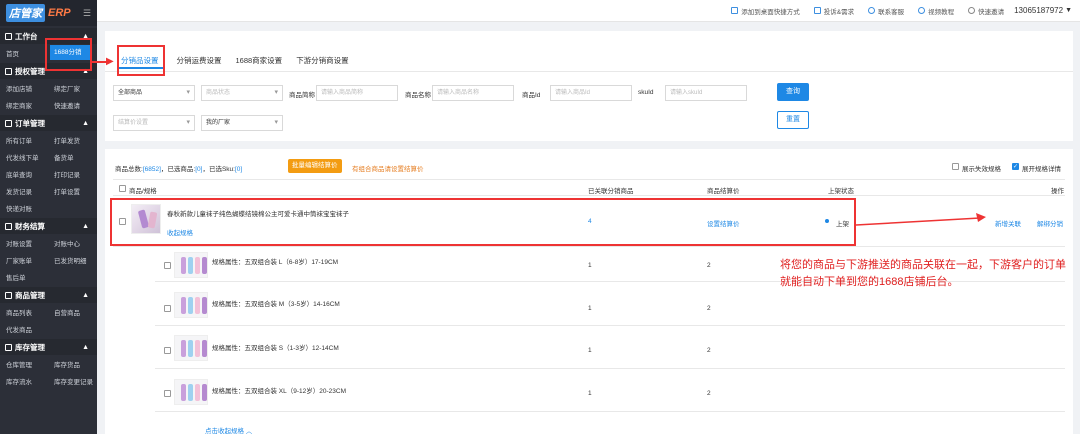  I want to click on sku-spec: 规格属性：五双组合装 M（3-5岁）14-16CM, so click(276, 304).